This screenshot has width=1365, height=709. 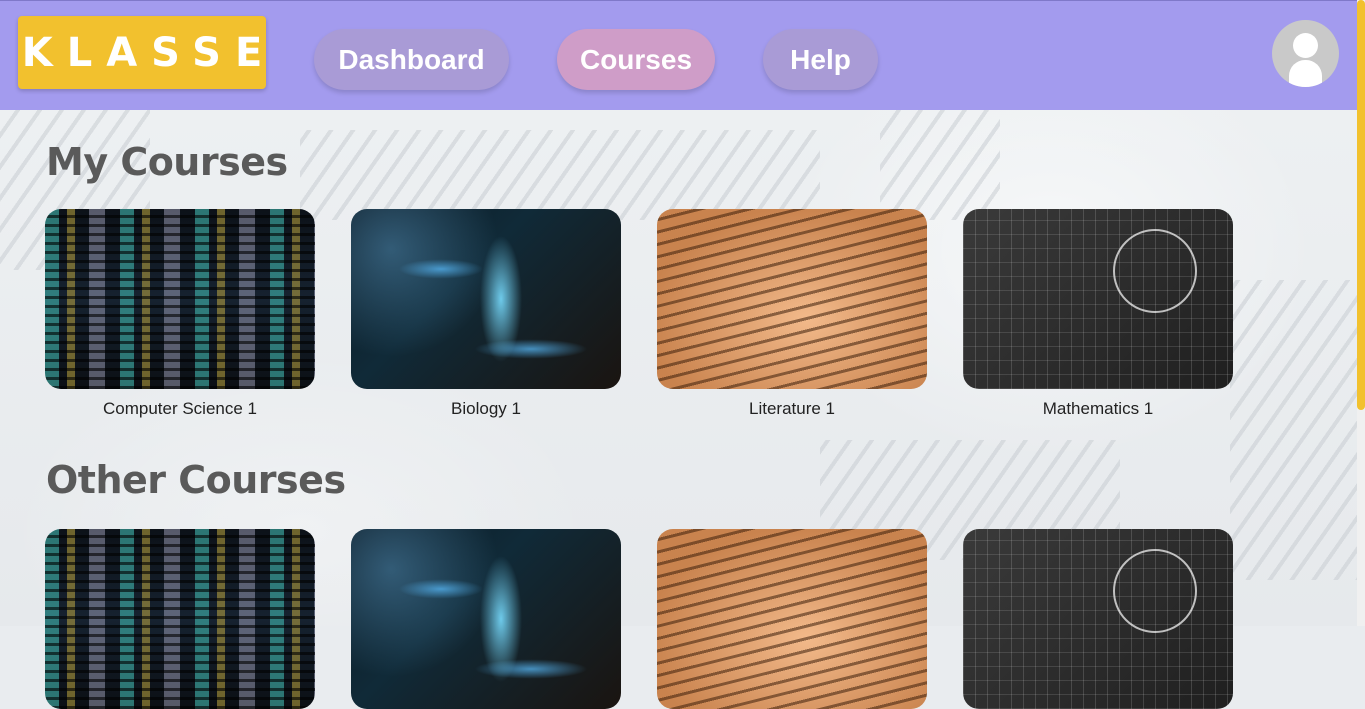 I want to click on course-name: Computer Science 1, so click(x=180, y=408).